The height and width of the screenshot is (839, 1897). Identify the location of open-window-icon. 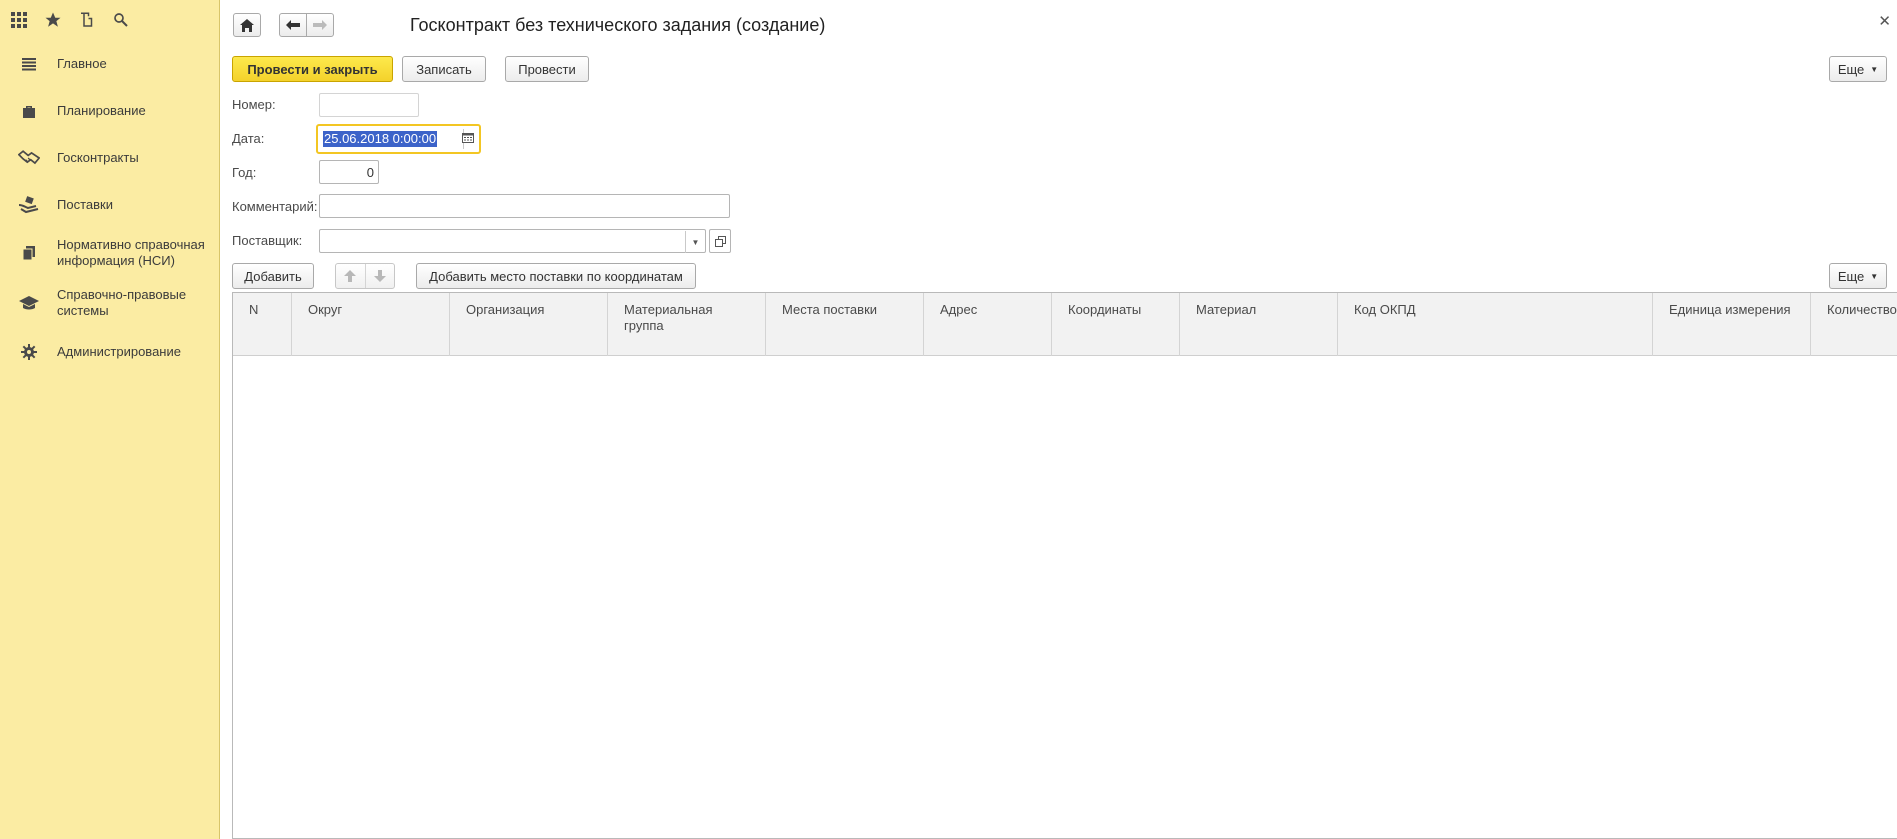
(720, 241).